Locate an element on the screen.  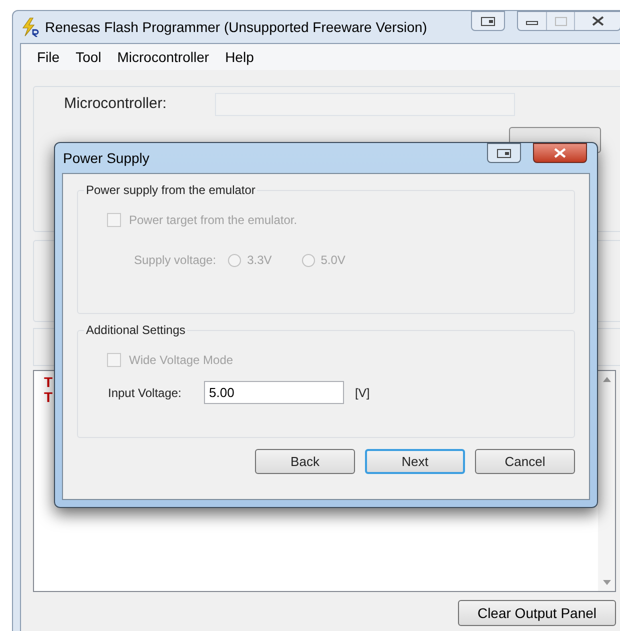
dialog-title: Power Supply is located at coordinates (106, 158).